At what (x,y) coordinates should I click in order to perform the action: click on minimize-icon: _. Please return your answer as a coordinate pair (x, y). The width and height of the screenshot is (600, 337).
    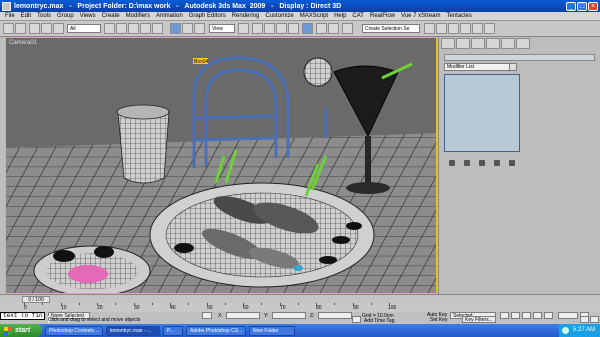
    Looking at the image, I should click on (571, 6).